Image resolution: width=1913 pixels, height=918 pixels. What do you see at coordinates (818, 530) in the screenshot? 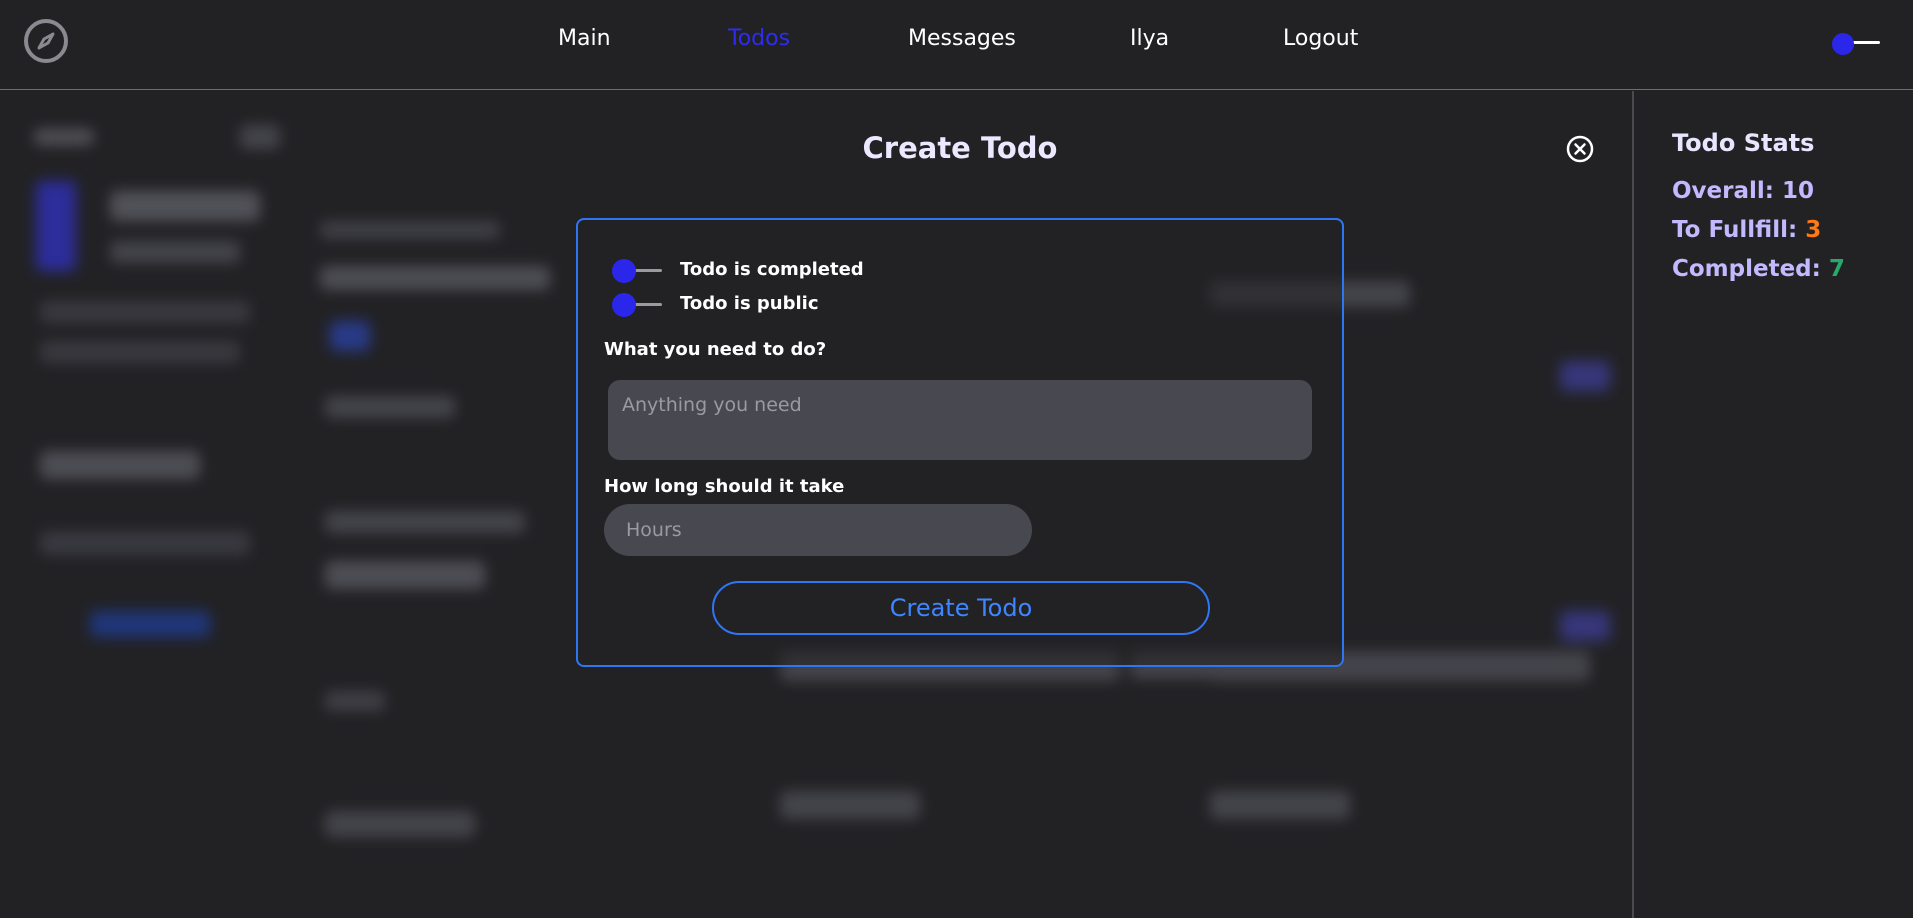
I see `hours-input` at bounding box center [818, 530].